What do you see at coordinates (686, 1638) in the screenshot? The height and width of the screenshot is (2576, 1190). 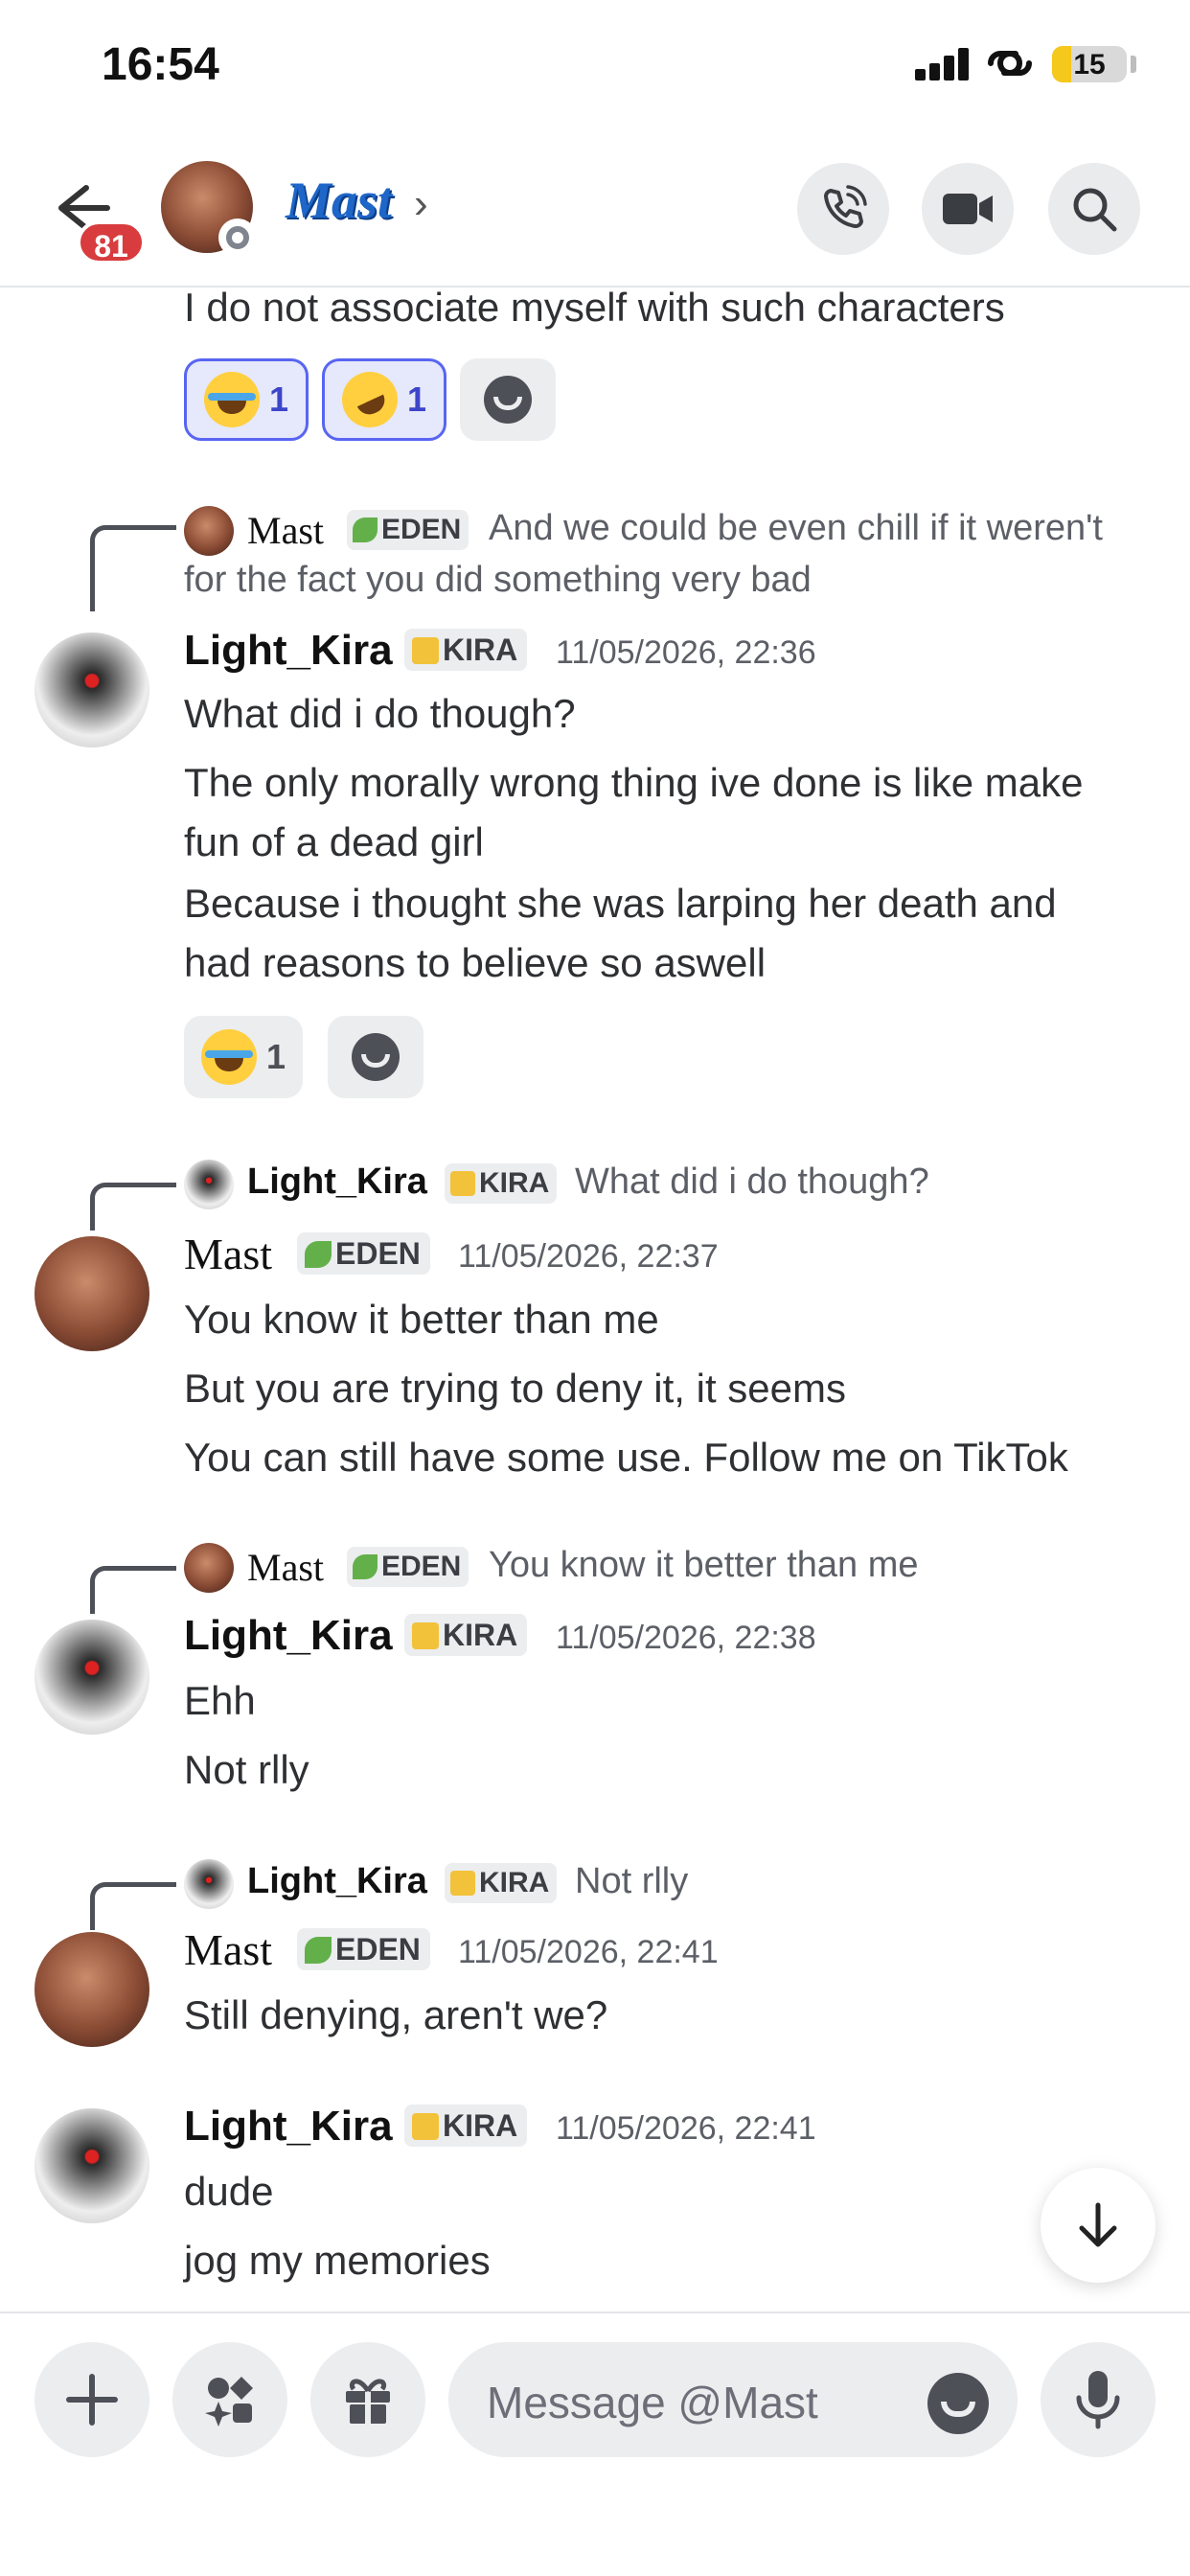 I see `timestamp: 11/05/2026, 22:38` at bounding box center [686, 1638].